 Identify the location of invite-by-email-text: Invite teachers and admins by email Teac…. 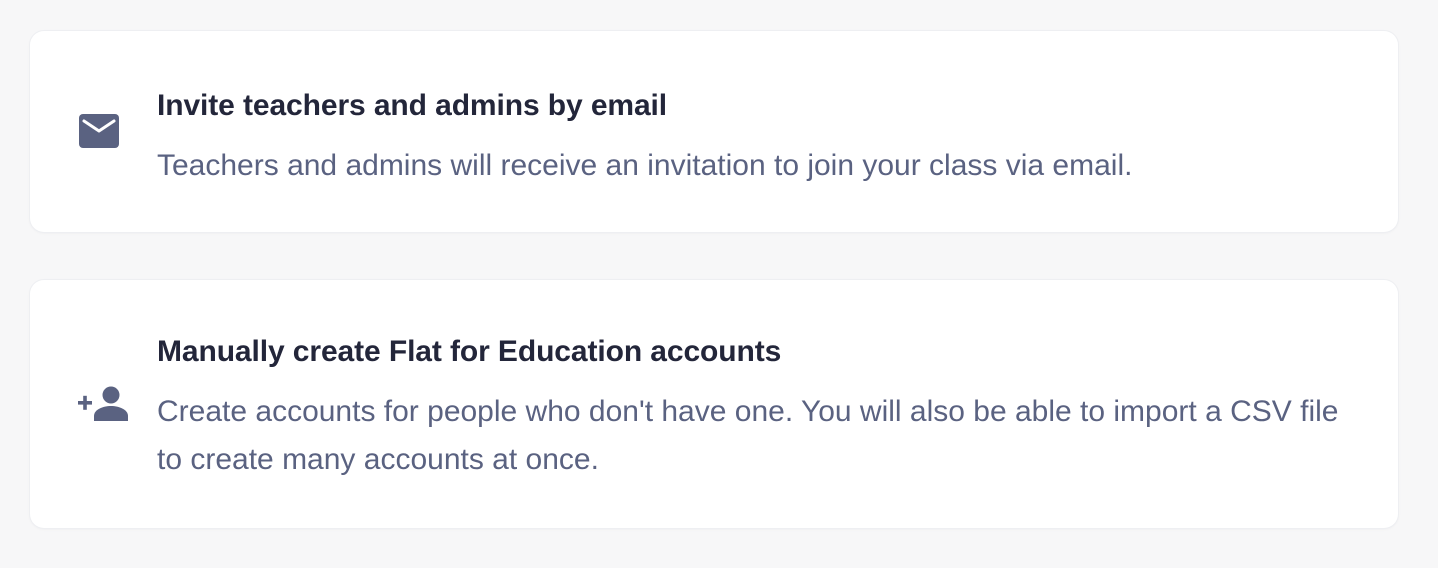
(757, 139).